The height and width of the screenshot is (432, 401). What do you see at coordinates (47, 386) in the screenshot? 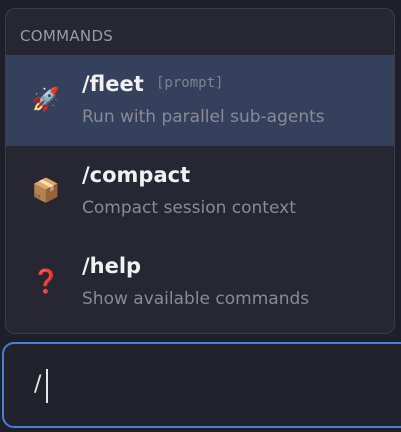
I see `text-caret` at bounding box center [47, 386].